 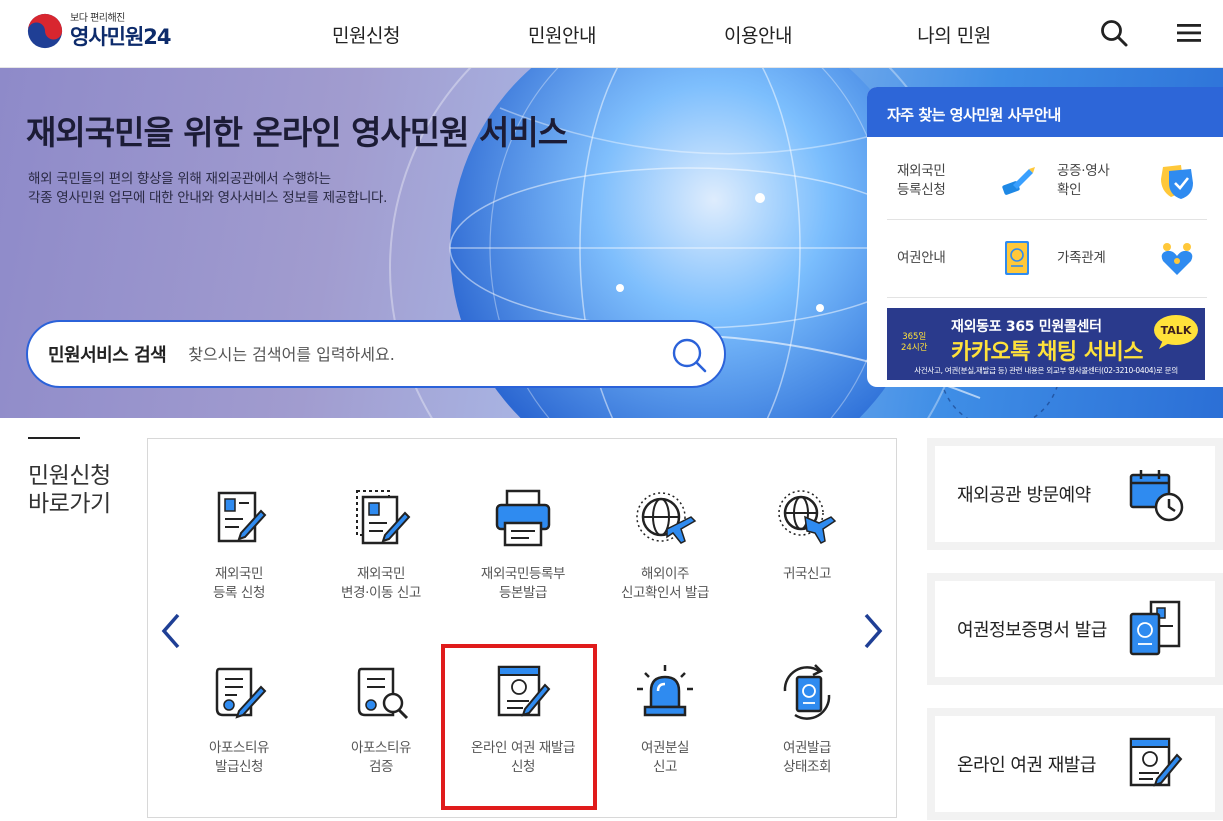 I want to click on carousel-prev-icon, so click(x=171, y=631).